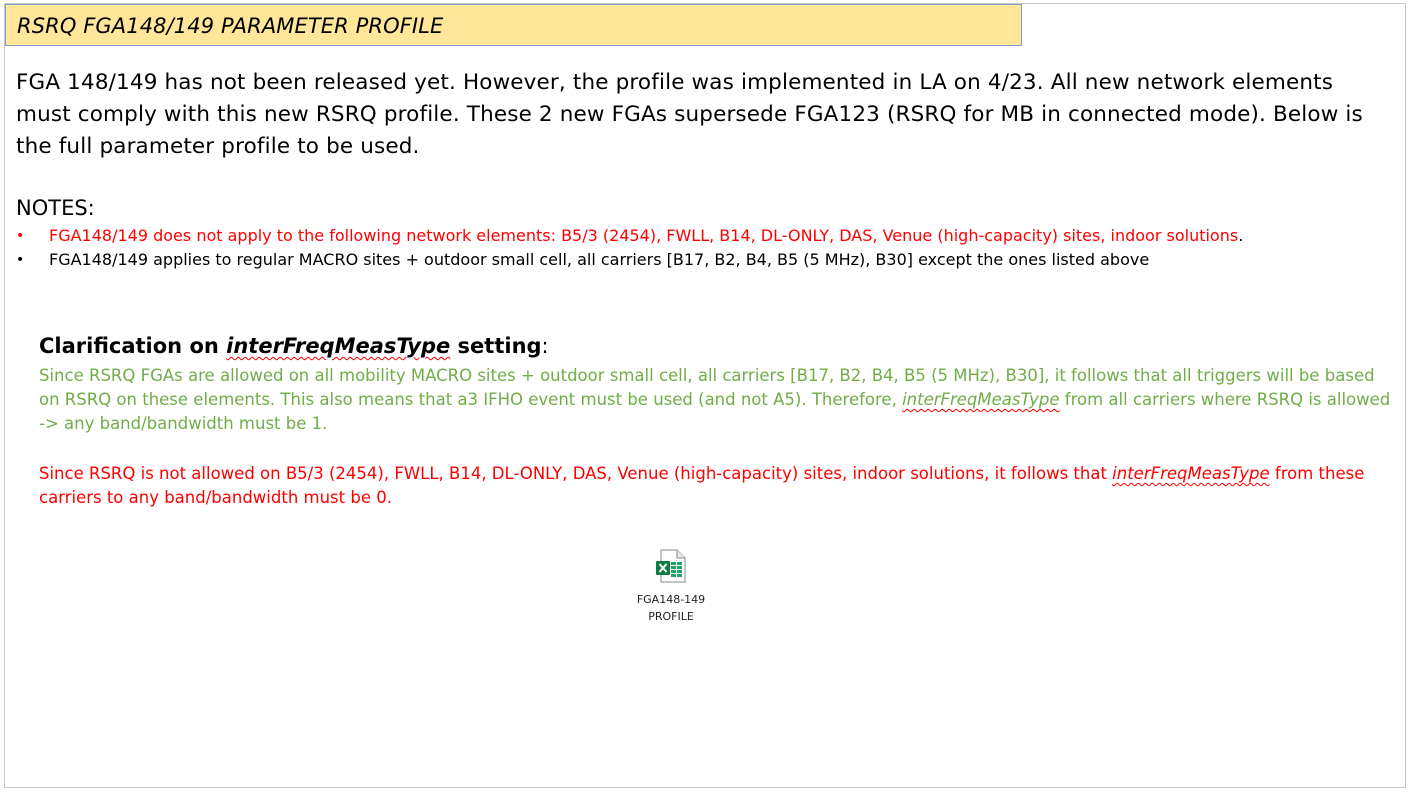  Describe the element at coordinates (671, 587) in the screenshot. I see `embedded-excel-object: FGA148-149 PROFILE` at that location.